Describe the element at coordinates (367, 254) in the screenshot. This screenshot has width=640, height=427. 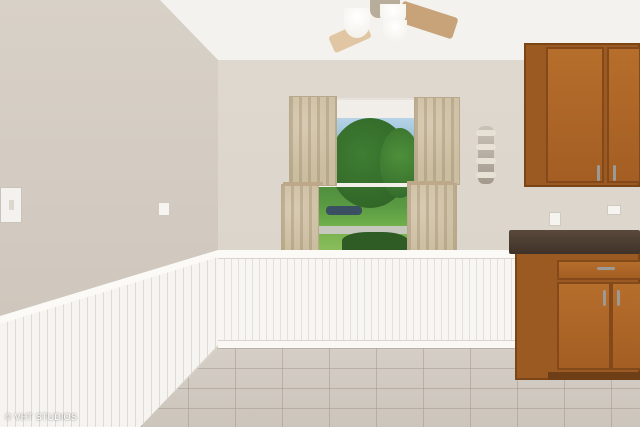
I see `wainscot-cap-back` at that location.